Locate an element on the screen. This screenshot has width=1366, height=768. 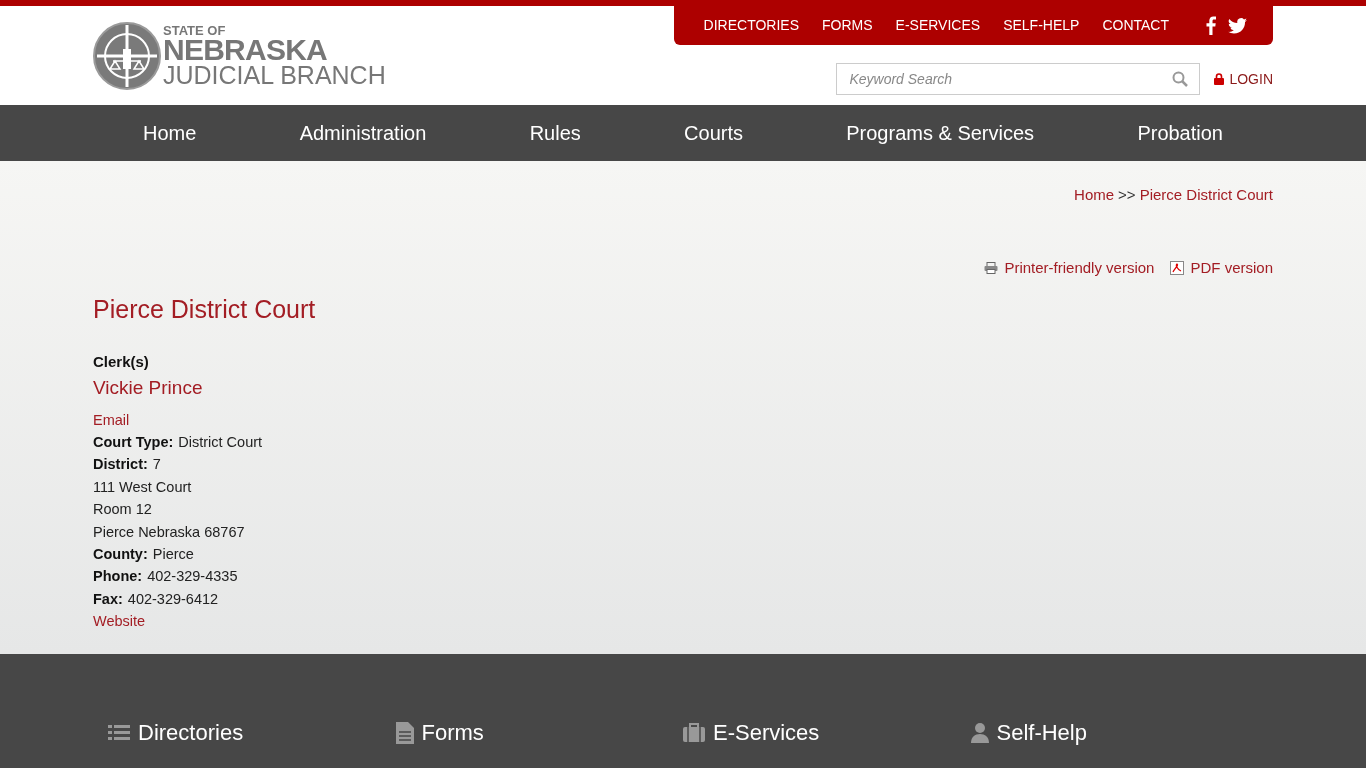
main-nav-link: Home is located at coordinates (170, 133).